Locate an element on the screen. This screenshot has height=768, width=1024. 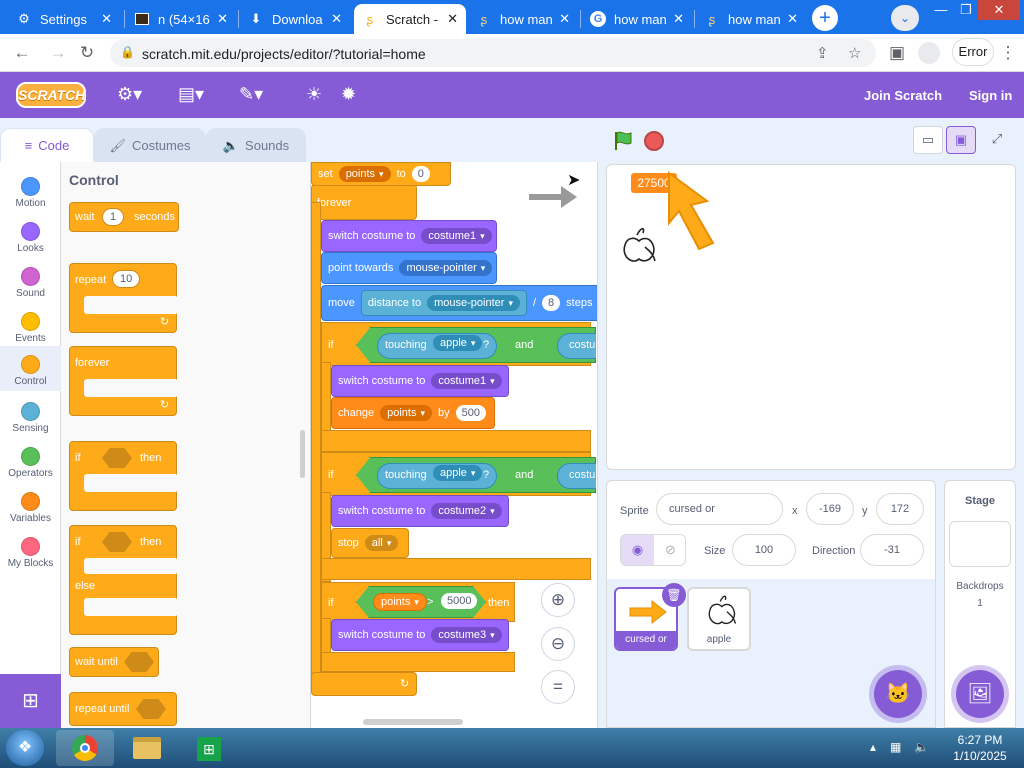
switch-costume-block: switch costume to costume3 is located at coordinates (420, 635).